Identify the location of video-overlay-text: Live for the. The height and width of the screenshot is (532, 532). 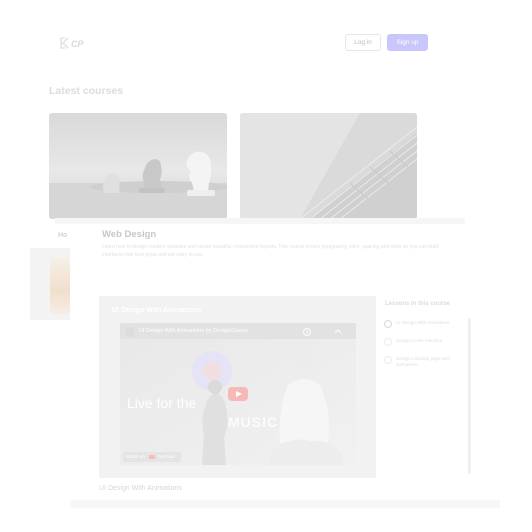
(162, 403).